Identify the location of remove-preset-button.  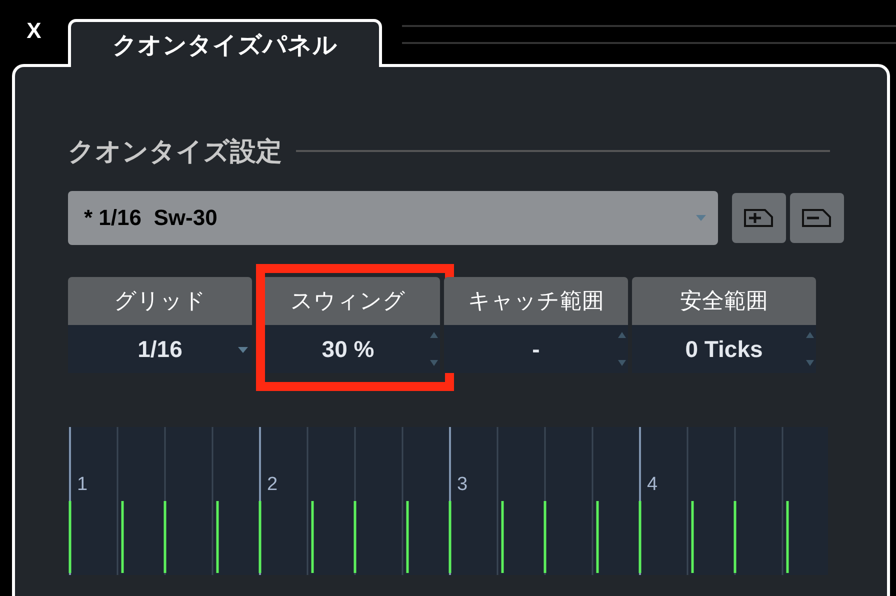
(817, 218).